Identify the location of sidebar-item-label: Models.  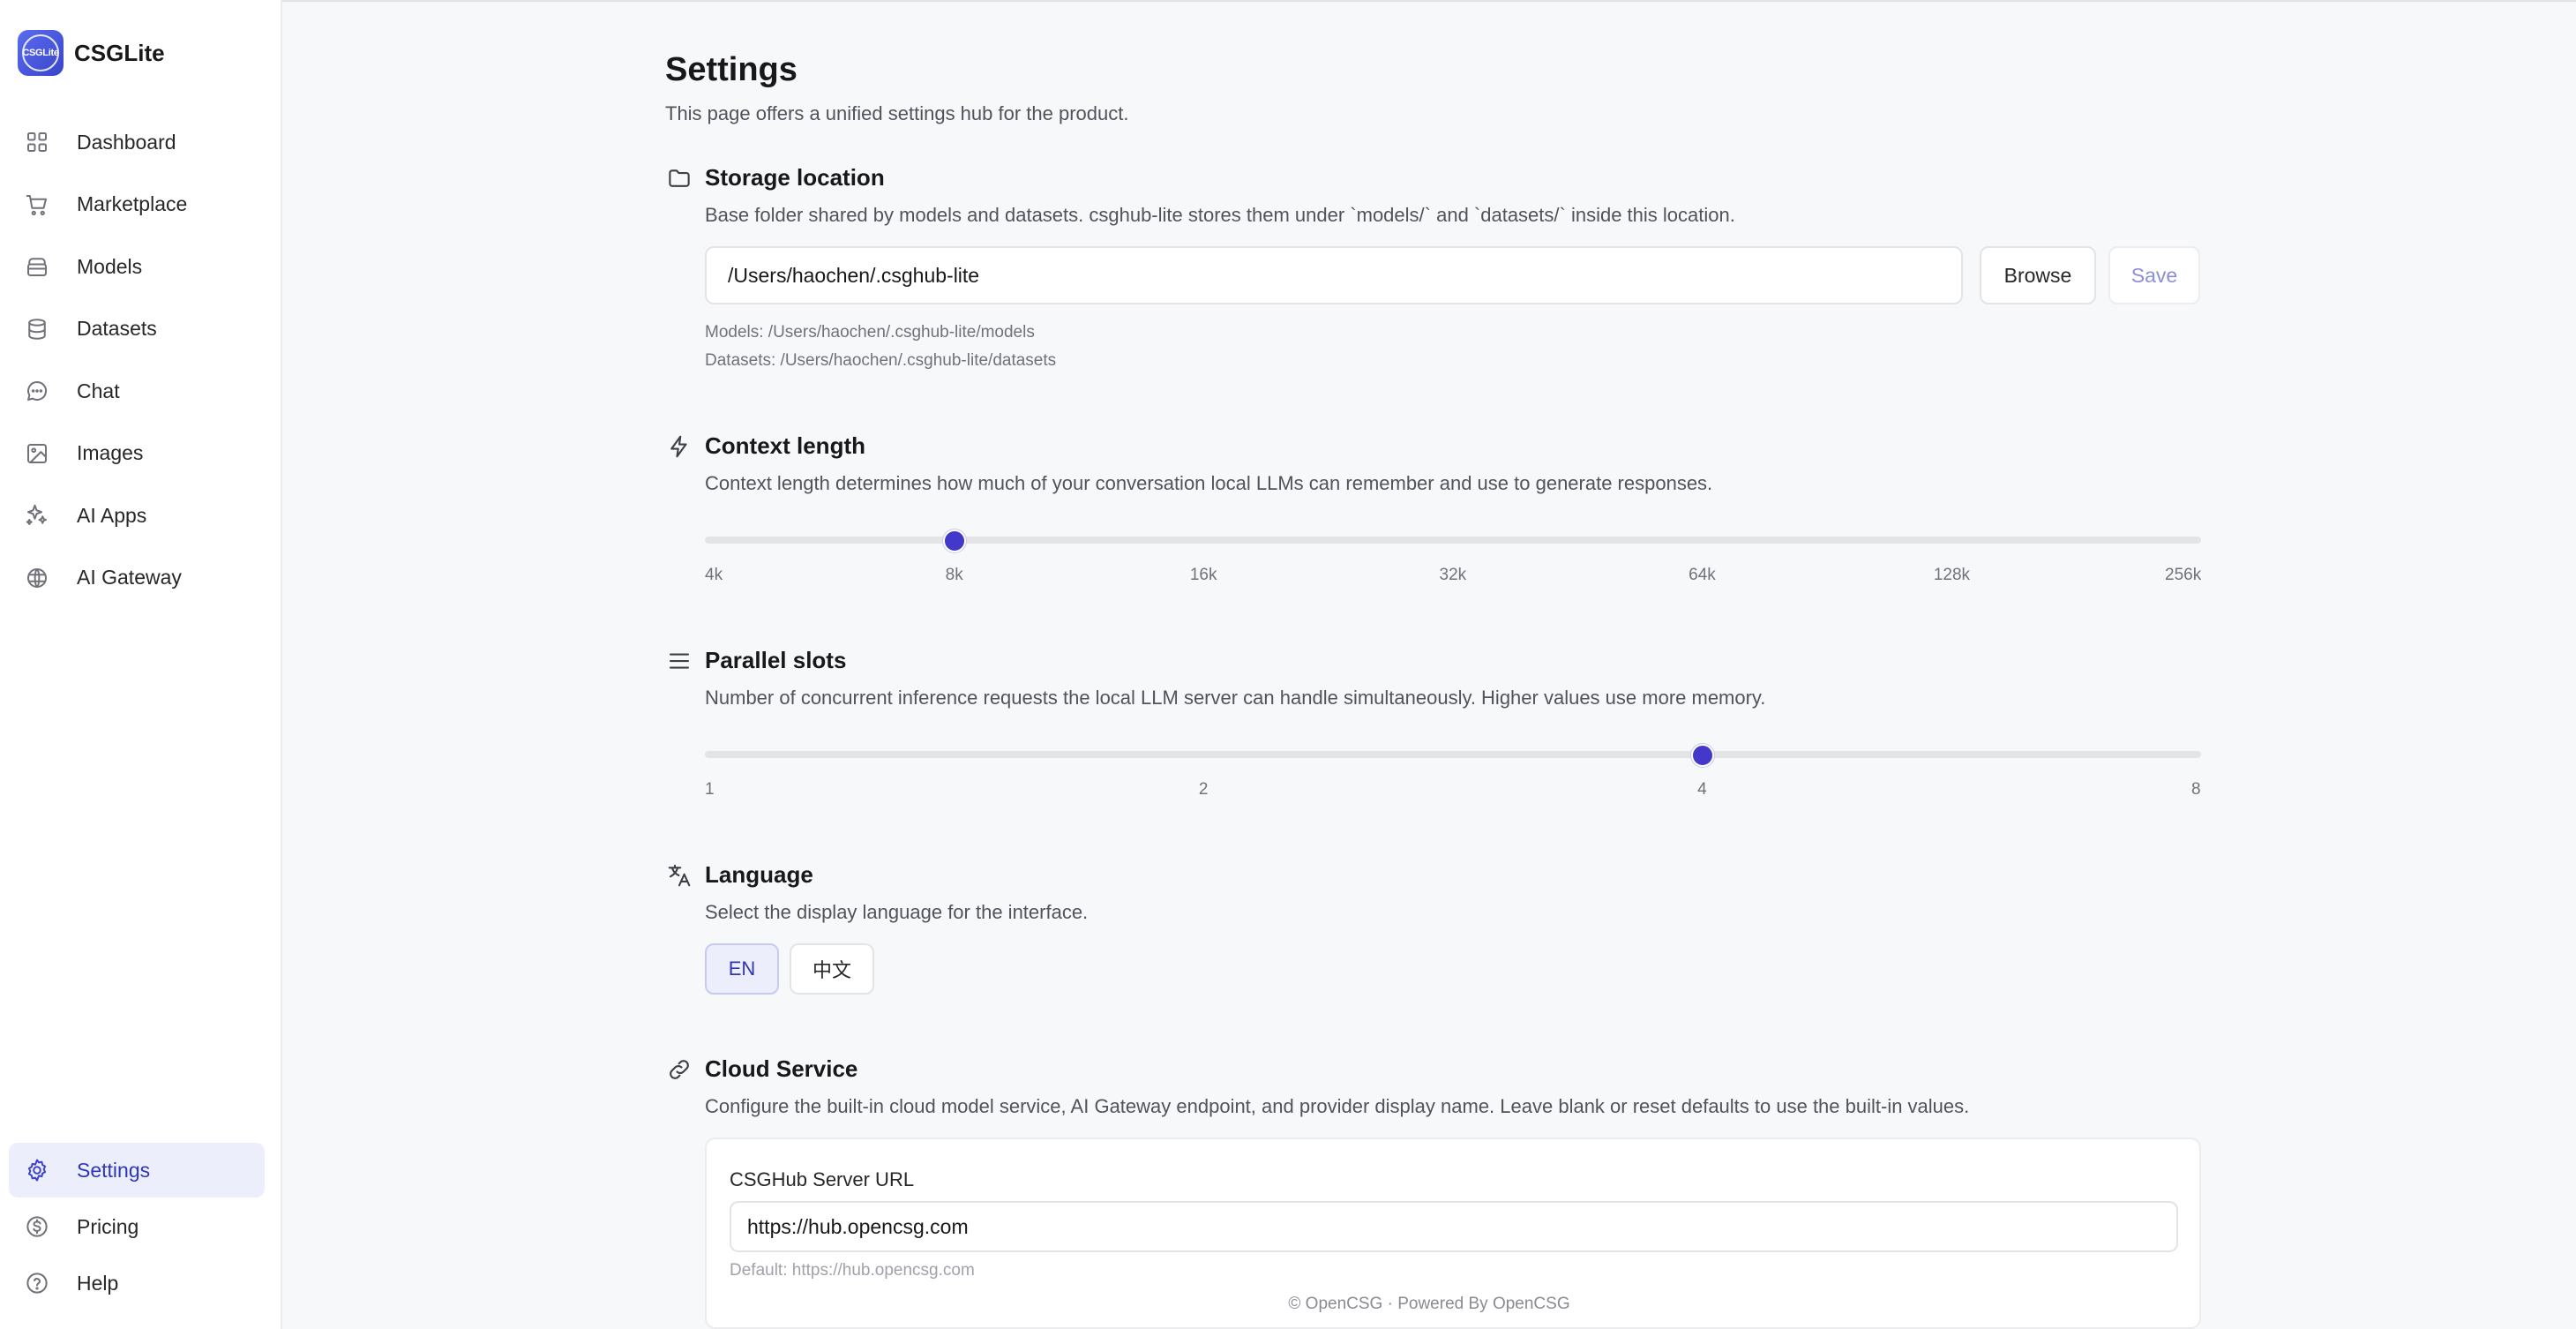
(110, 266).